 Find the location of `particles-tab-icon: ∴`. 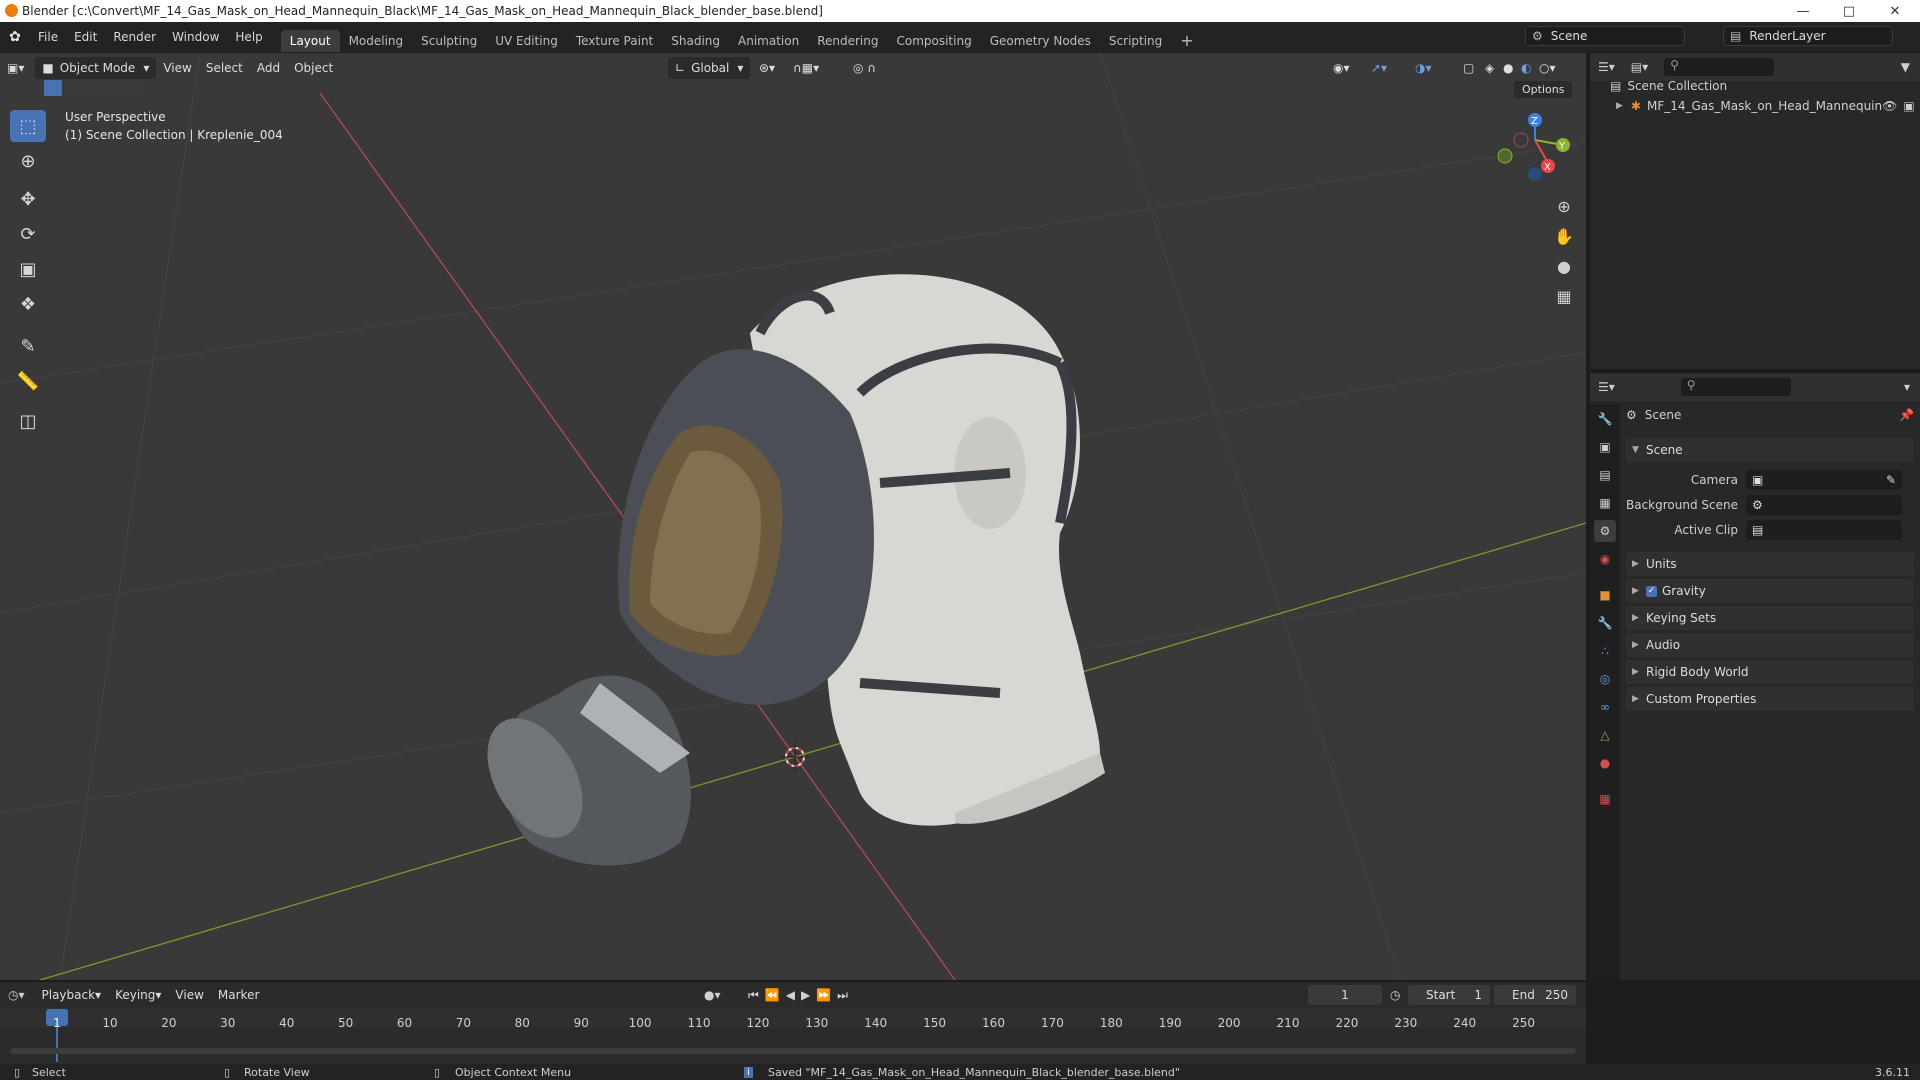

particles-tab-icon: ∴ is located at coordinates (1605, 651).